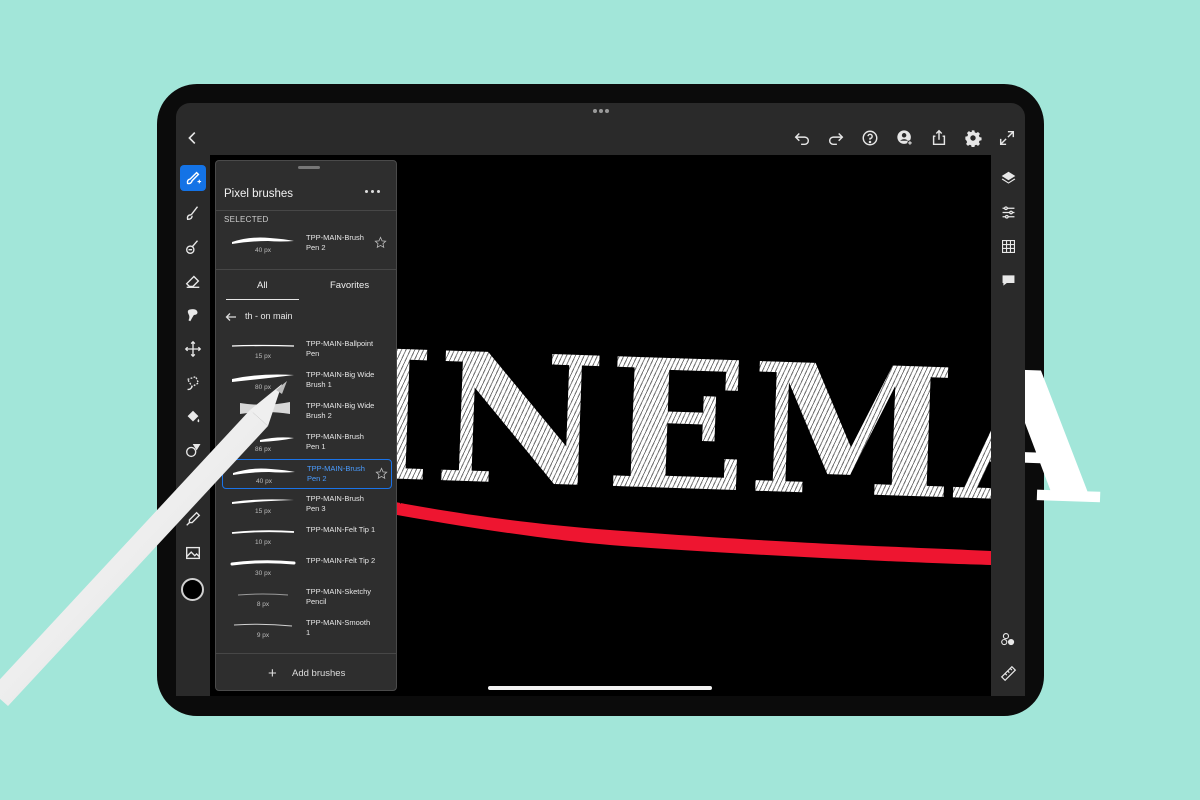 The width and height of the screenshot is (1200, 800). What do you see at coordinates (973, 138) in the screenshot?
I see `settings-icon` at bounding box center [973, 138].